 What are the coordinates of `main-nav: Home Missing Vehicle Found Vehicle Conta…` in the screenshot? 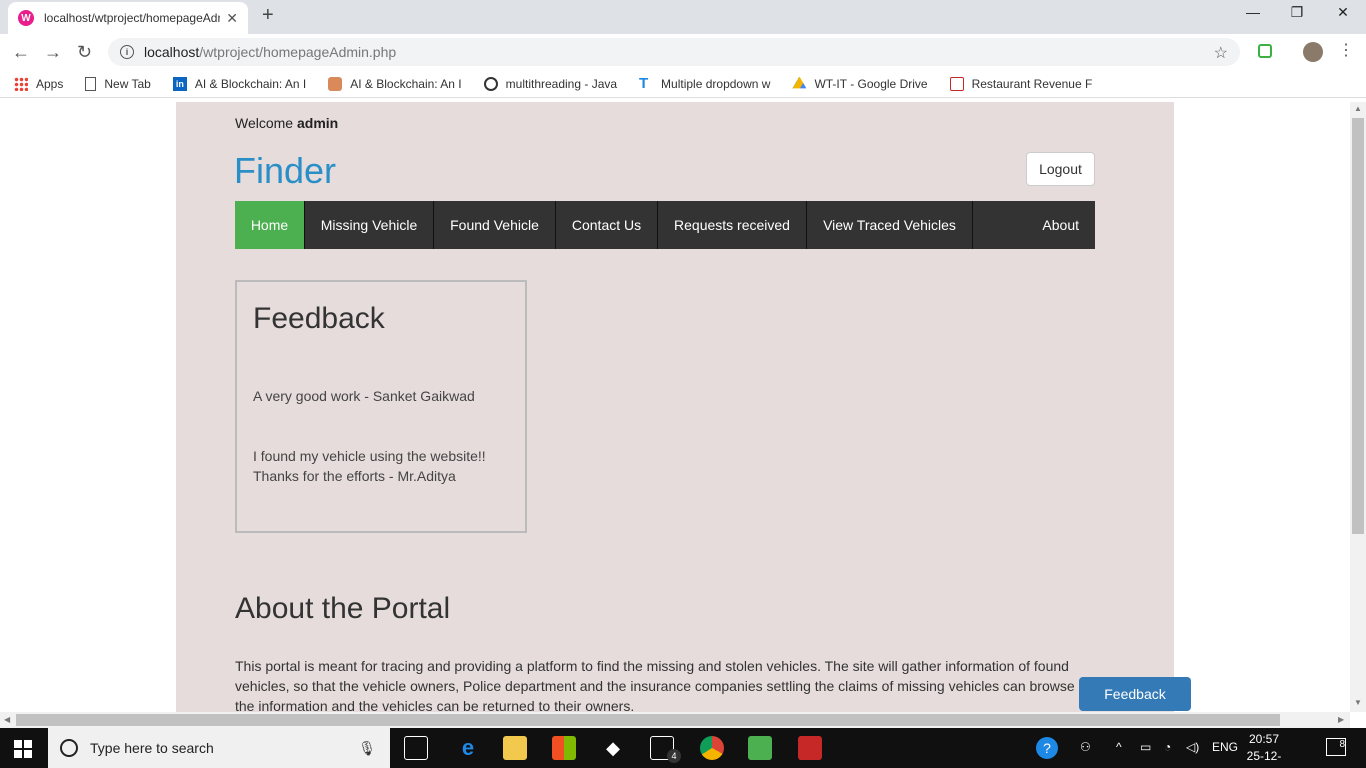 It's located at (665, 225).